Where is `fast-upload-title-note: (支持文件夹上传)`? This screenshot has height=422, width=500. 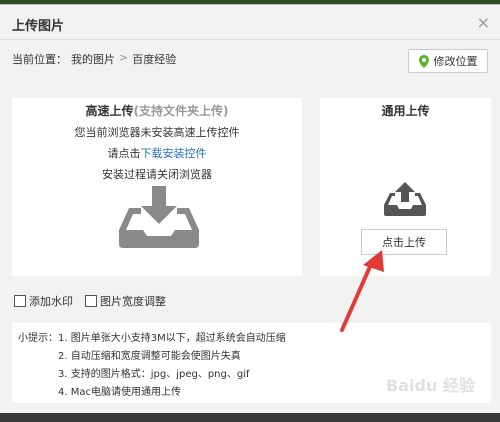 fast-upload-title-note: (支持文件夹上传) is located at coordinates (181, 111).